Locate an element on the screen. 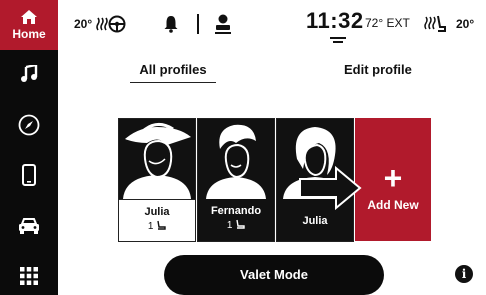 The height and width of the screenshot is (295, 486). sidebar-item-label: Home is located at coordinates (29, 34).